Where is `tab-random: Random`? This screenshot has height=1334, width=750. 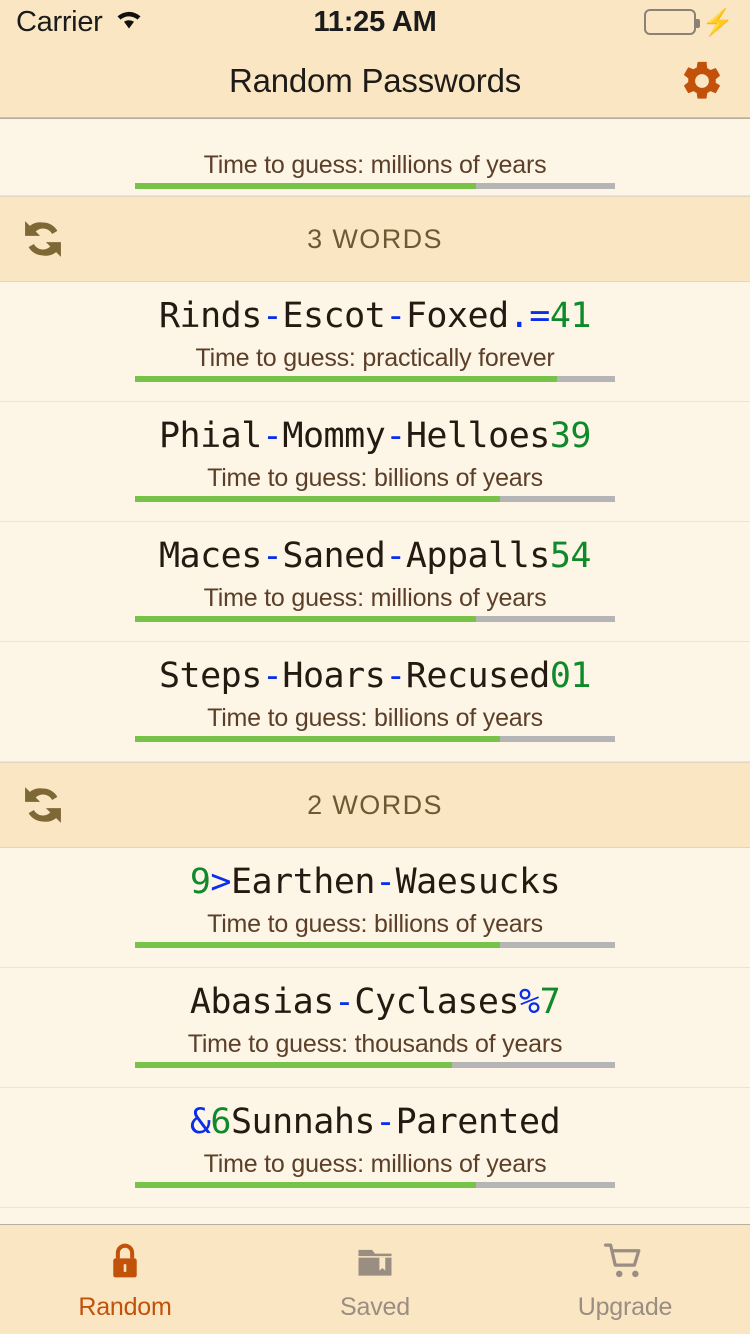 tab-random: Random is located at coordinates (125, 1279).